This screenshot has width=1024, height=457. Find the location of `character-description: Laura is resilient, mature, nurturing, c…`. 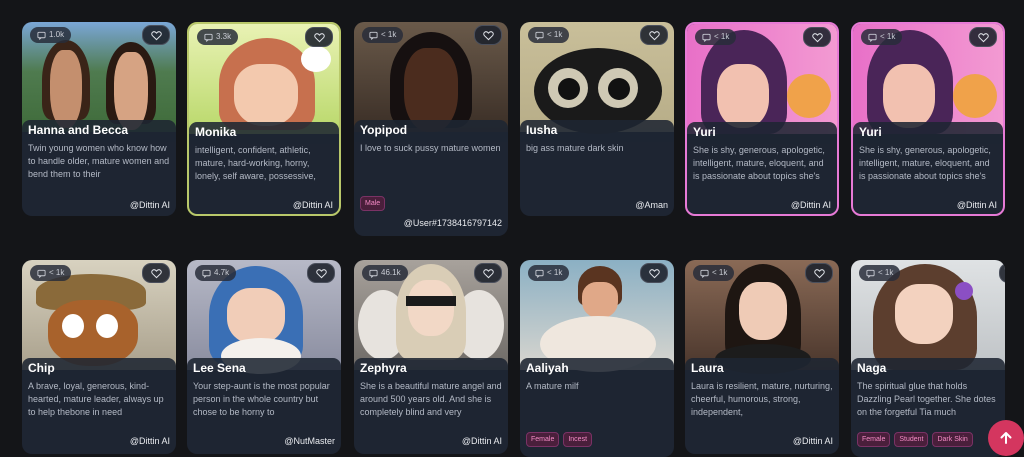

character-description: Laura is resilient, mature, nurturing, c… is located at coordinates (762, 399).